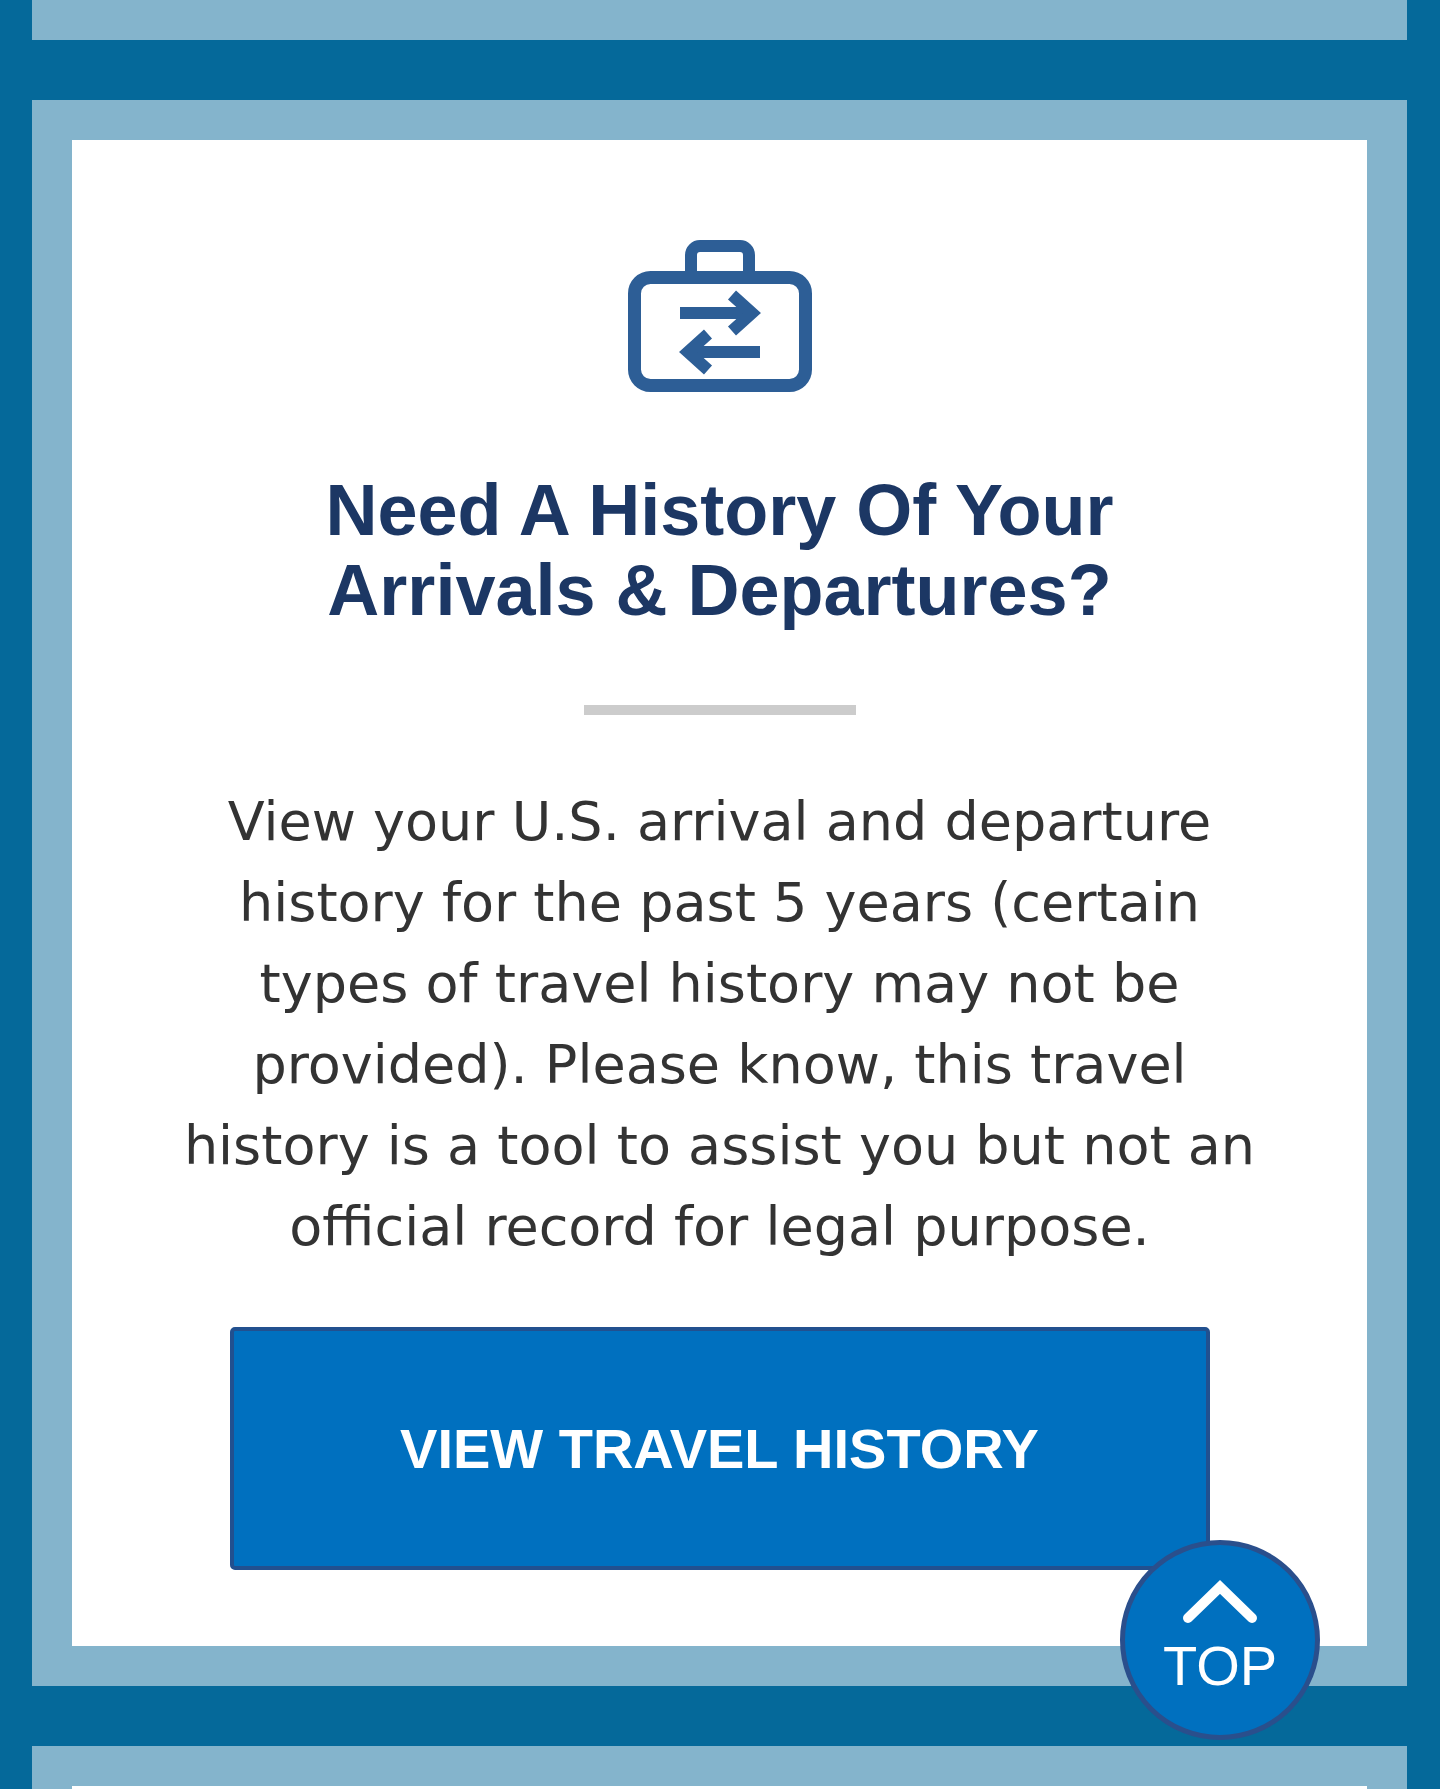 This screenshot has height=1789, width=1440. Describe the element at coordinates (719, 1448) in the screenshot. I see `view-travel-history-button: VIEW TRAVEL HISTORY` at that location.